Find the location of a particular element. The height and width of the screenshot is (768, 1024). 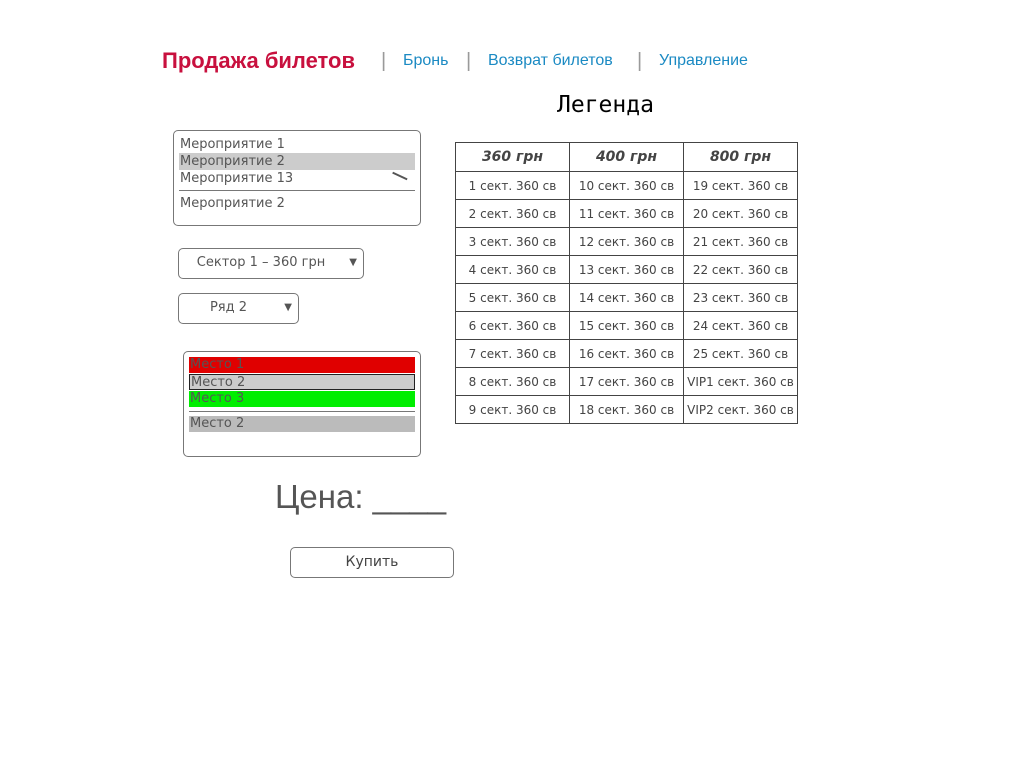

legend-header-cell: 800 грн is located at coordinates (740, 157).